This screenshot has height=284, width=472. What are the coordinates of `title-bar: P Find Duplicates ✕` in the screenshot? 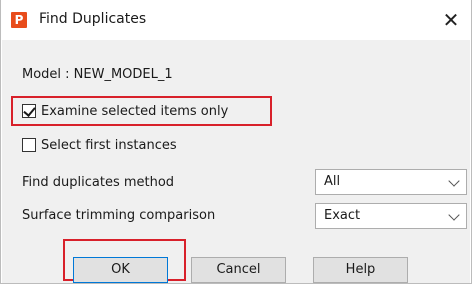 It's located at (236, 20).